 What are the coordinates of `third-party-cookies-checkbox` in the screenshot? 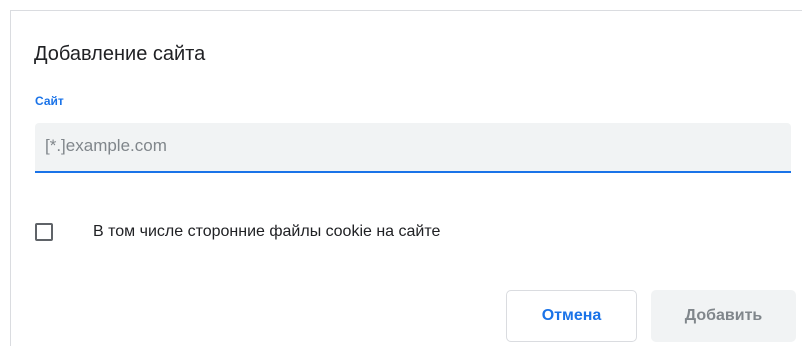 It's located at (44, 232).